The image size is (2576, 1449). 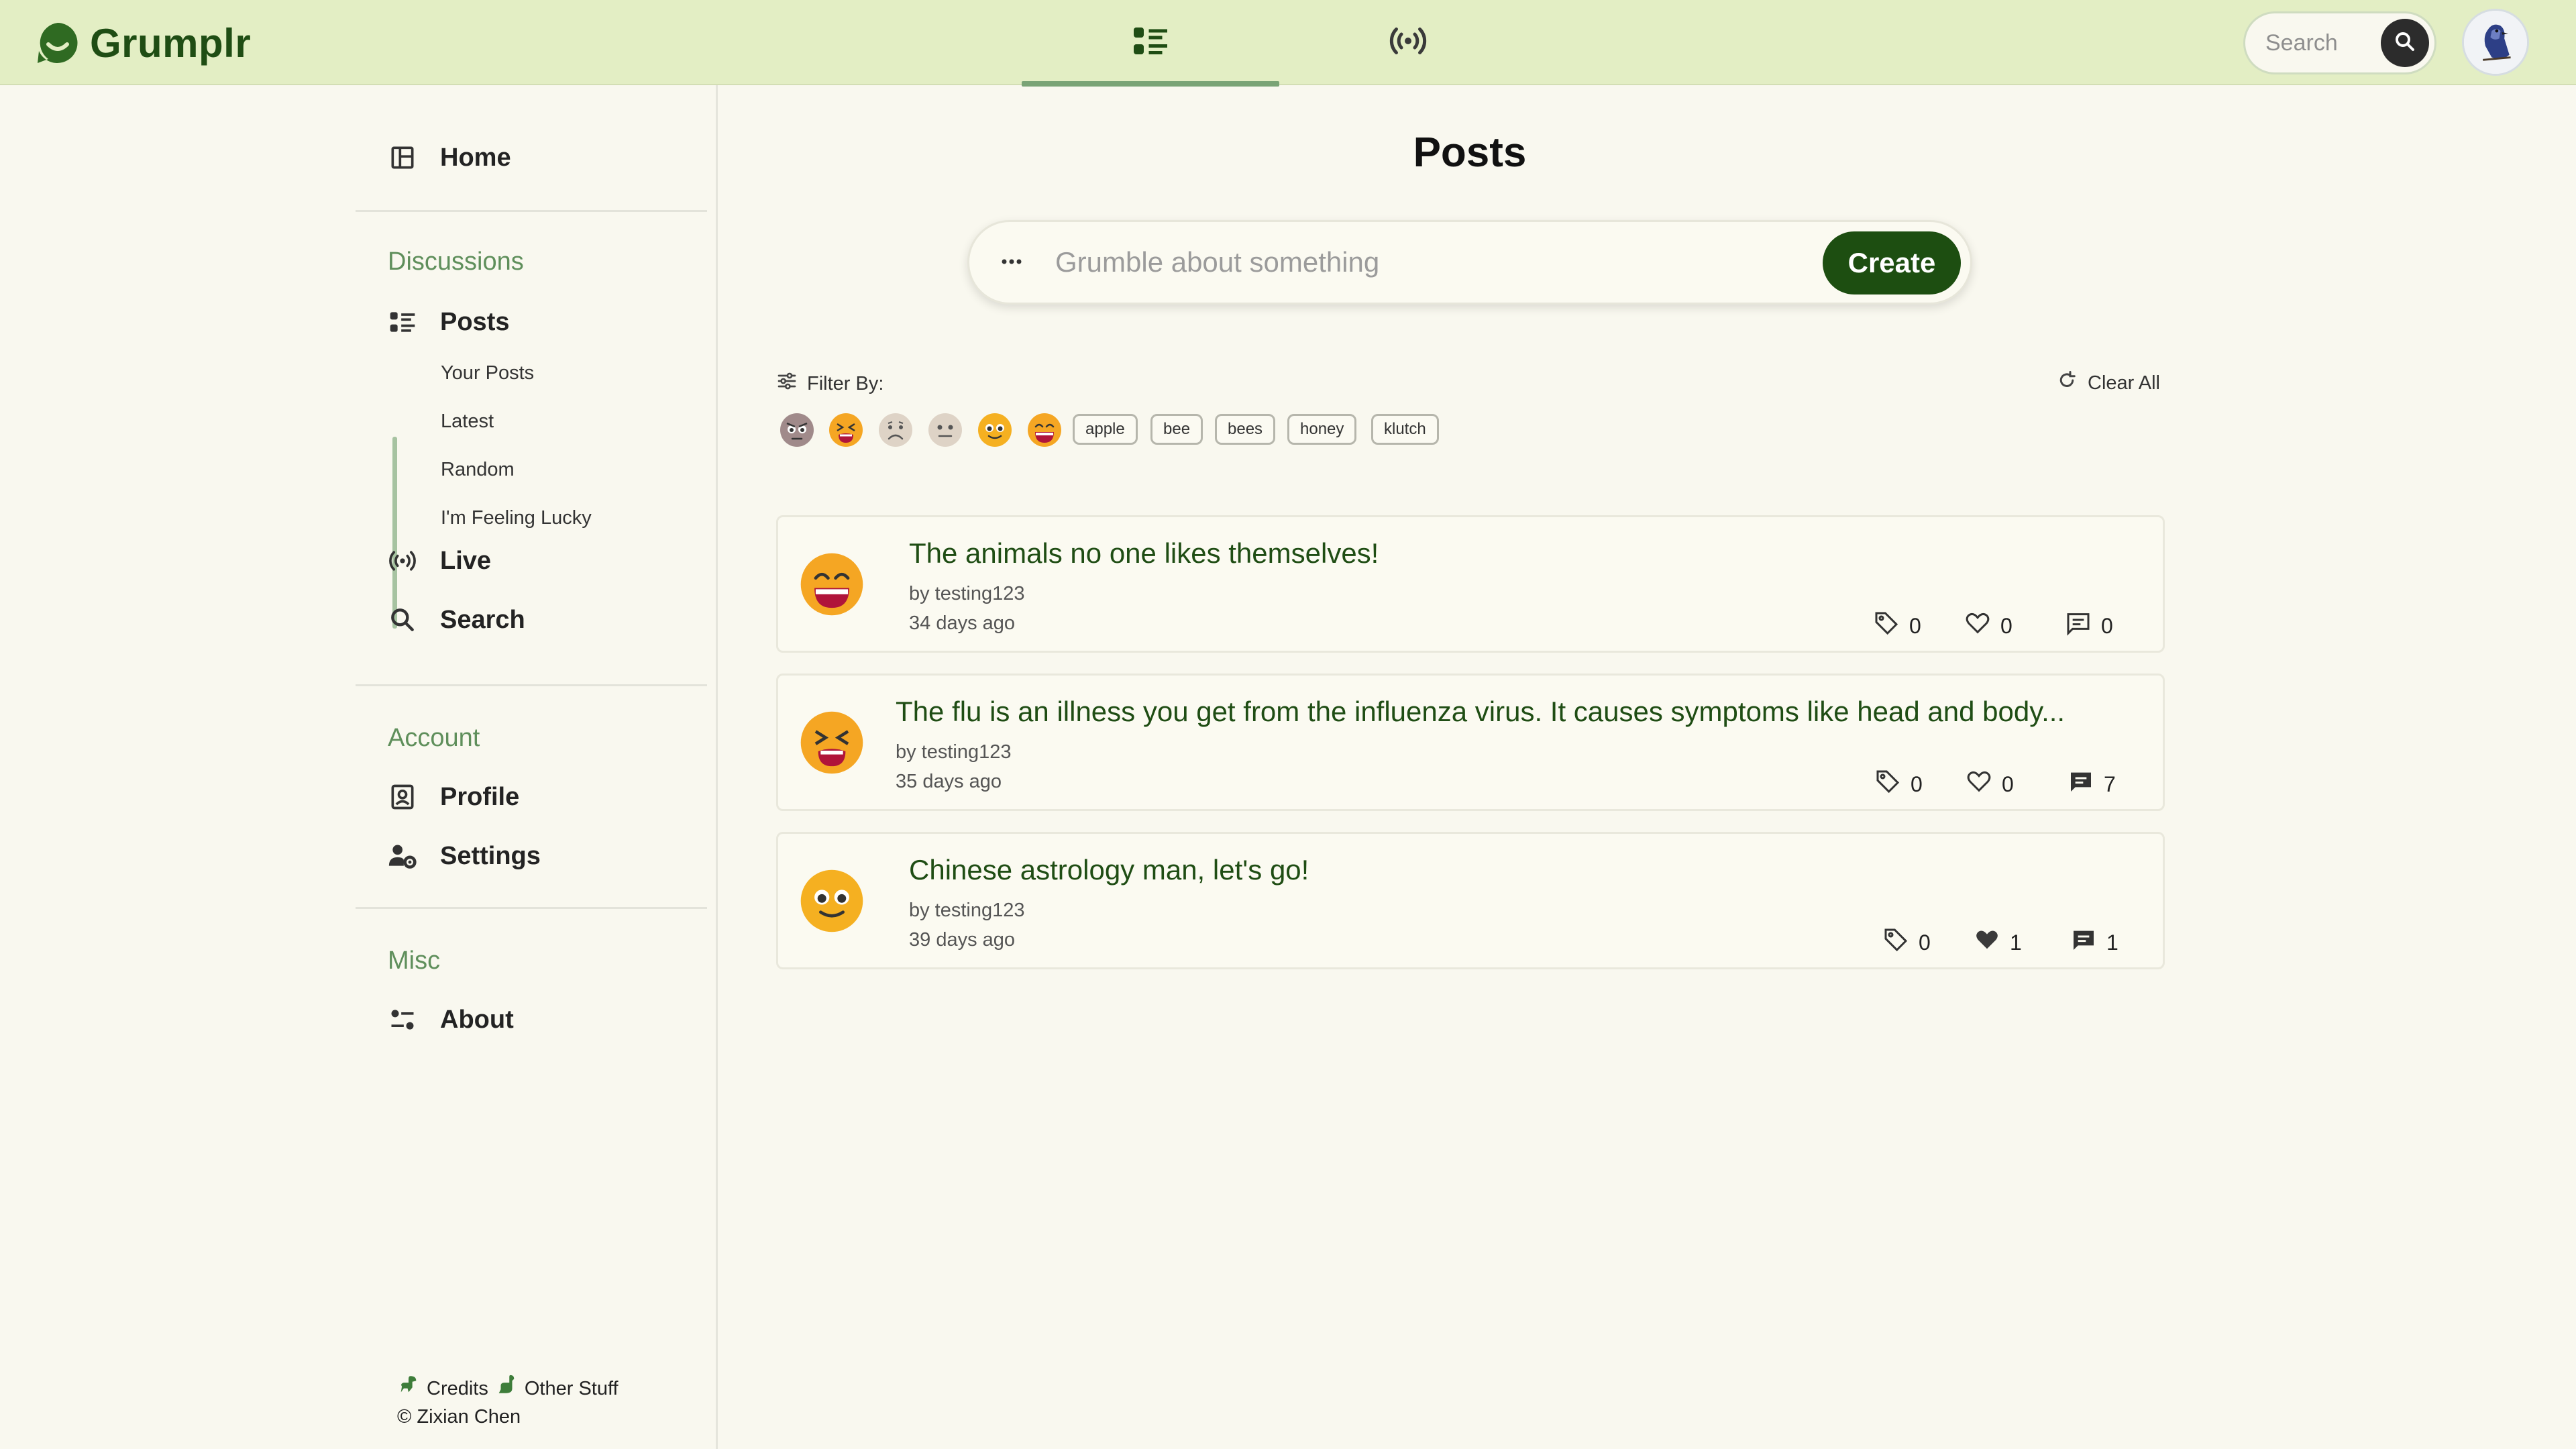 I want to click on header-search, so click(x=2339, y=42).